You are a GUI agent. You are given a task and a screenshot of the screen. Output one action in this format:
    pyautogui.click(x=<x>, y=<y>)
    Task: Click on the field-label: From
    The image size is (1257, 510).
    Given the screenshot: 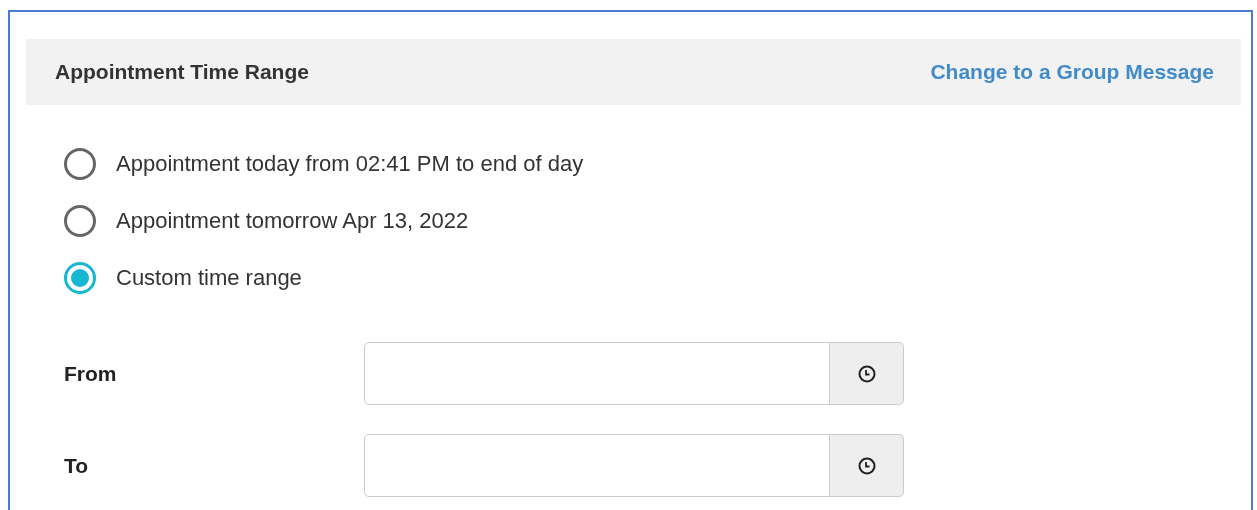 What is the action you would take?
    pyautogui.click(x=91, y=373)
    